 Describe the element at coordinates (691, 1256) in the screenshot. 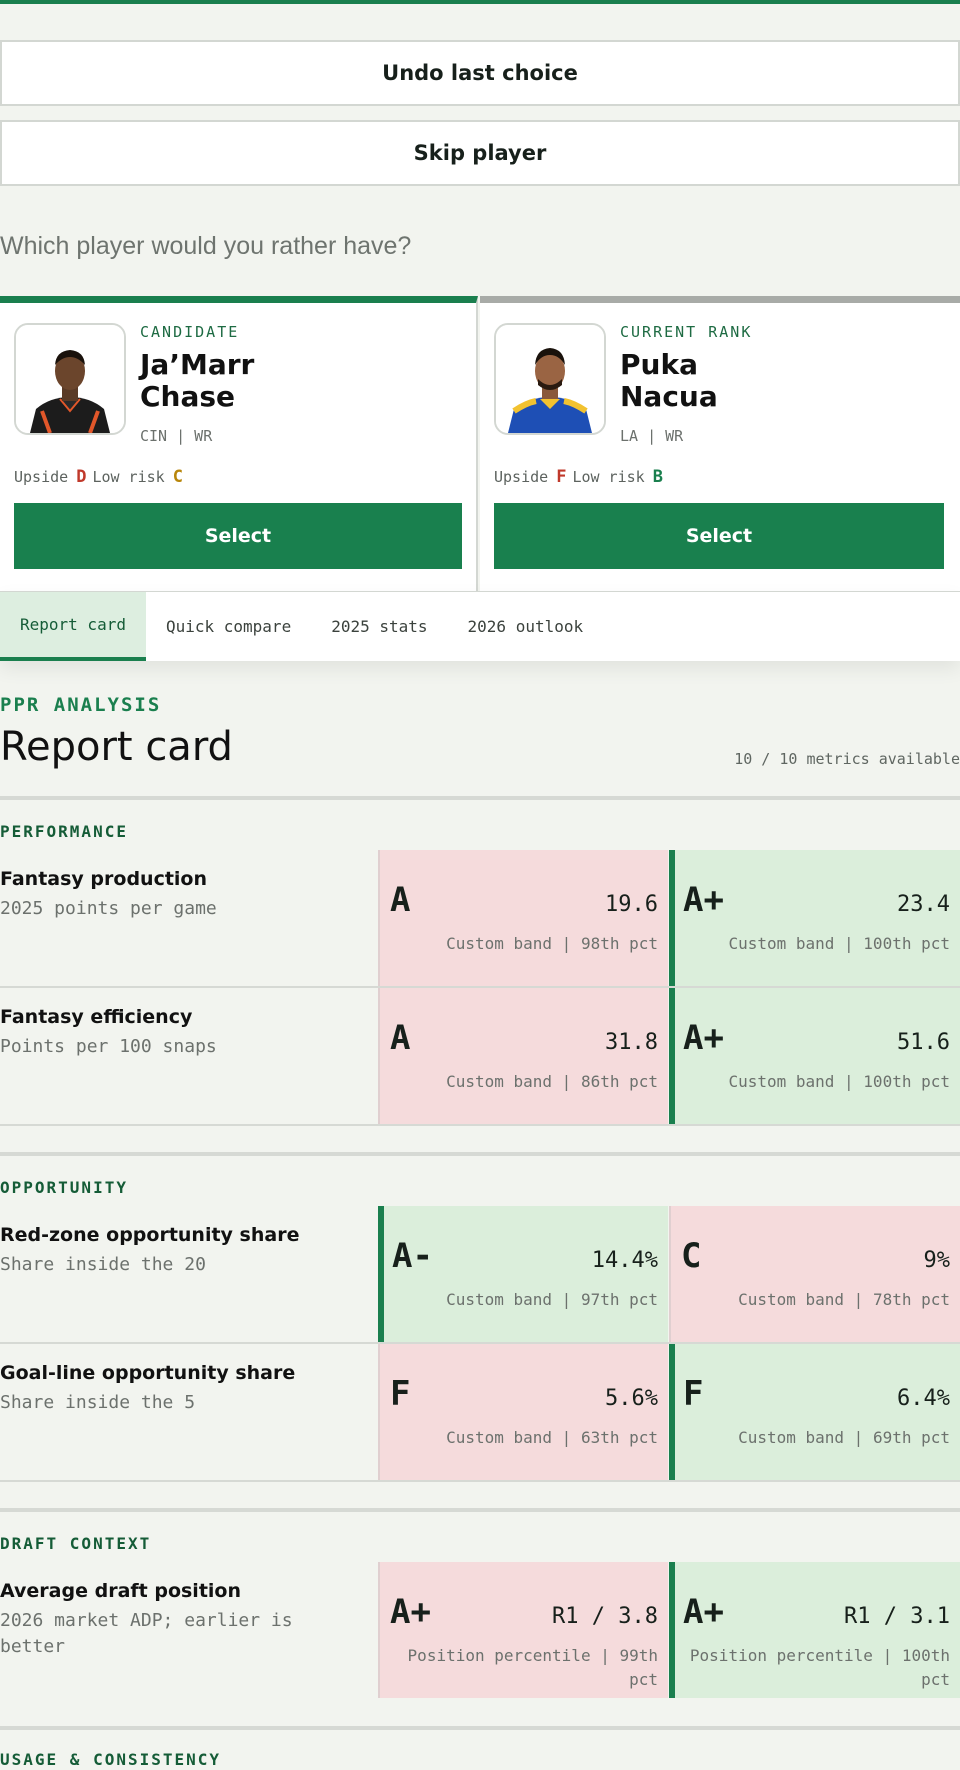

I see `metric-grade: C` at that location.